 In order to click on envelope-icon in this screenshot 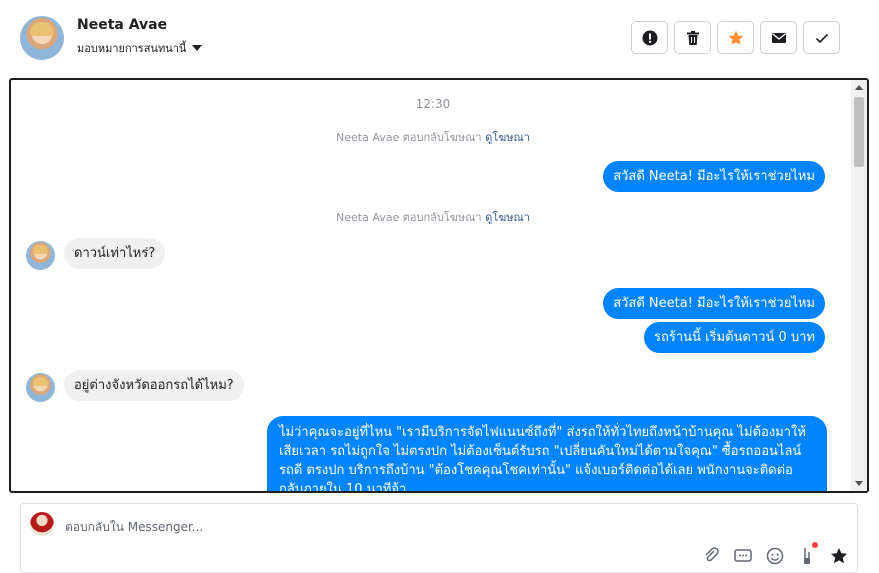, I will do `click(778, 37)`.